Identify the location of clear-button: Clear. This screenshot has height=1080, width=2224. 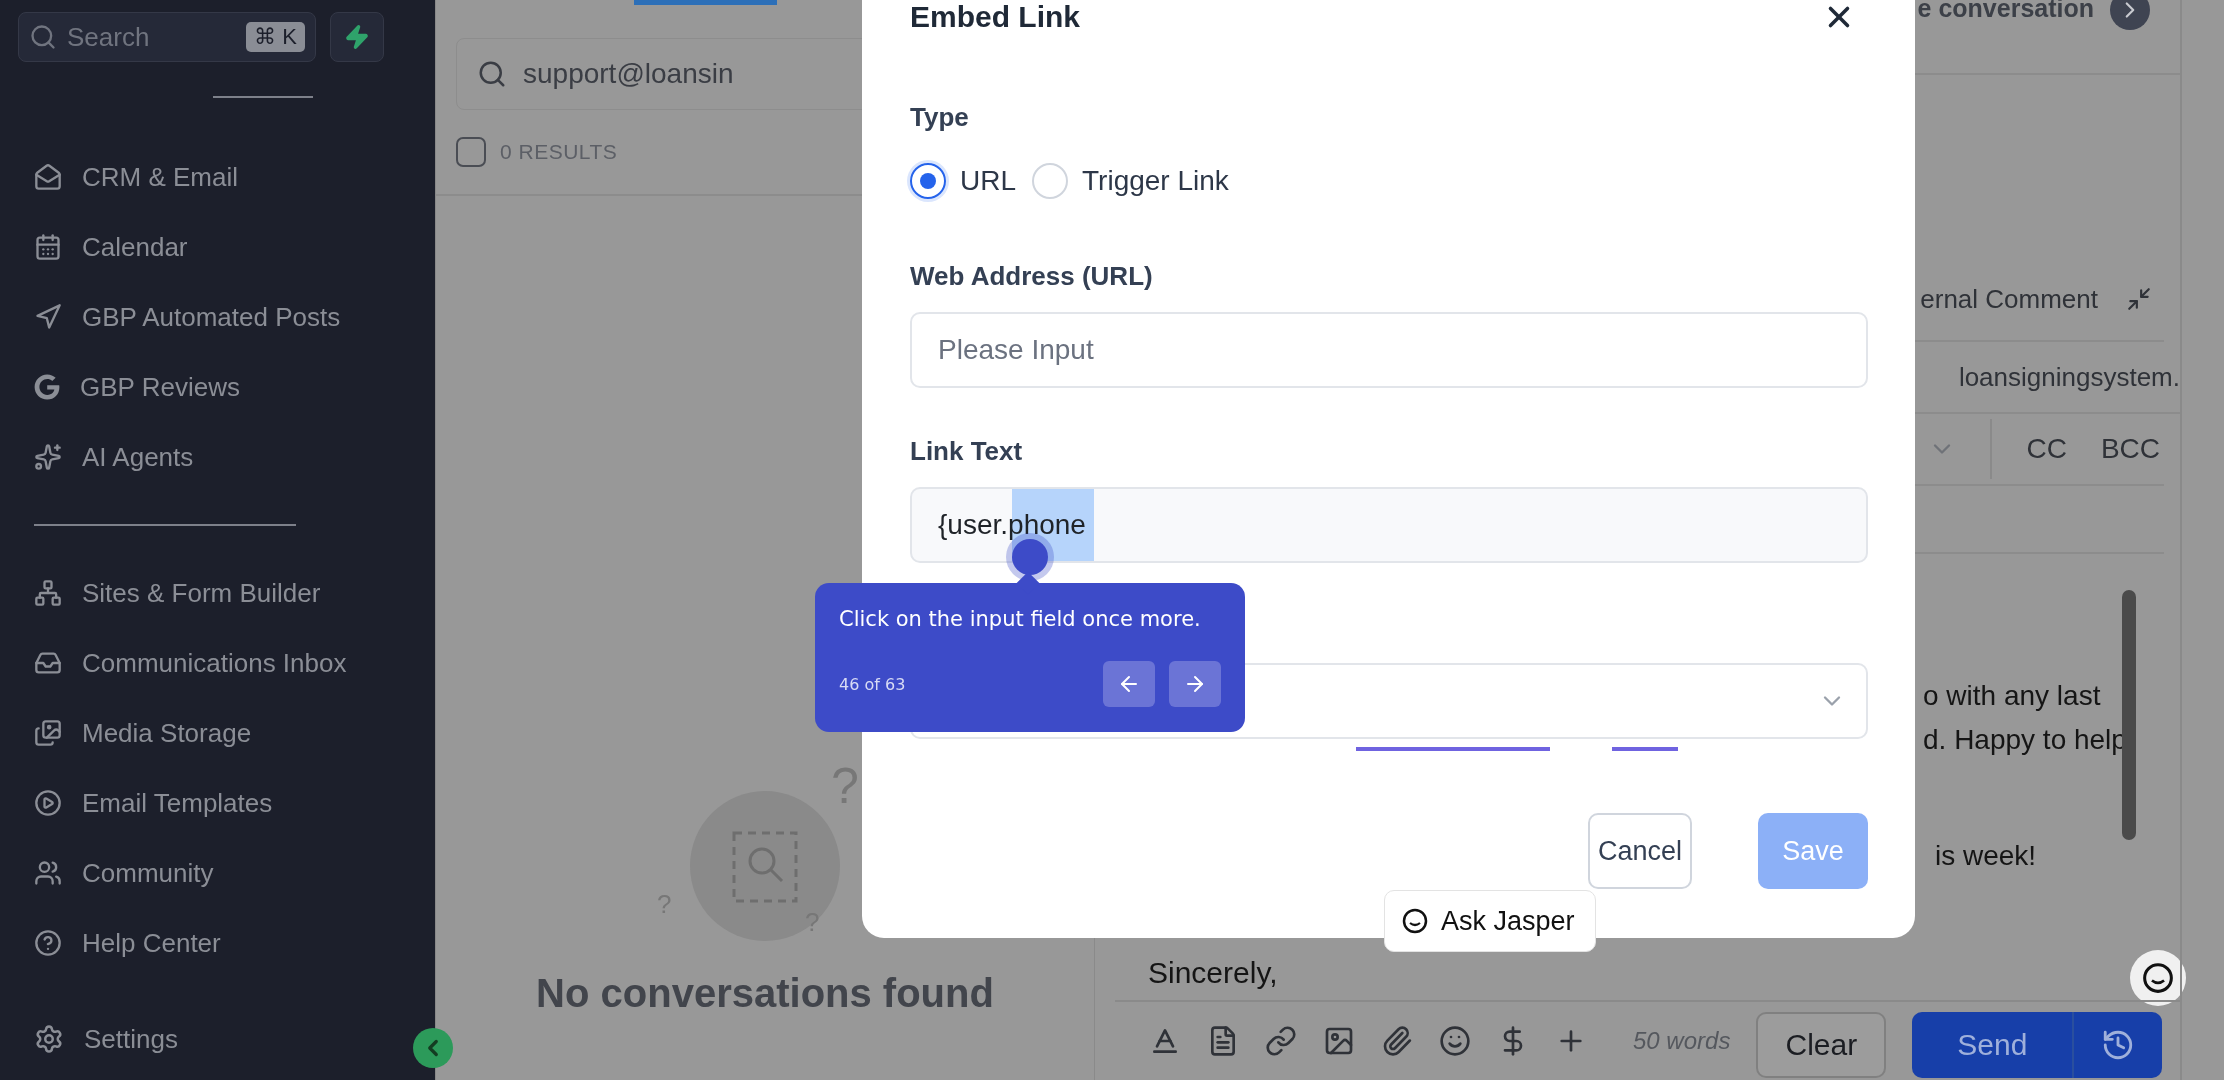
(1821, 1045).